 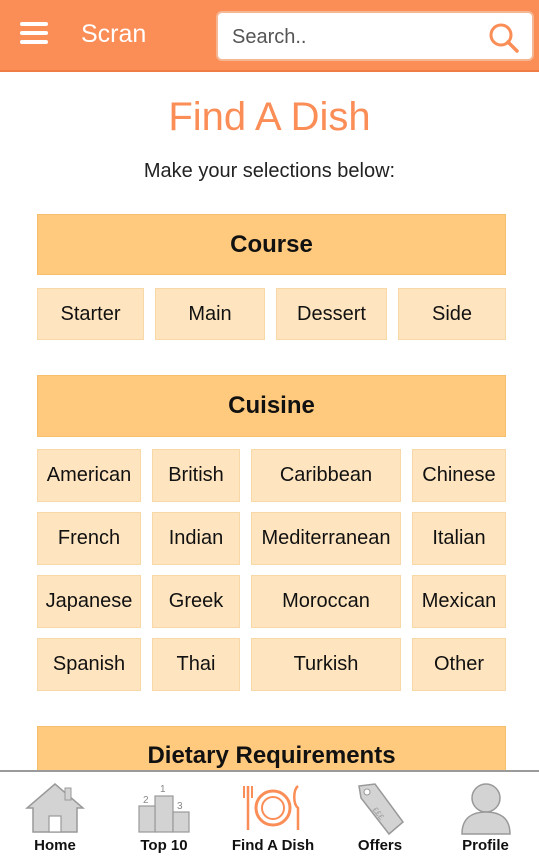 I want to click on cuisine-option-spanish: Spanish, so click(x=89, y=664).